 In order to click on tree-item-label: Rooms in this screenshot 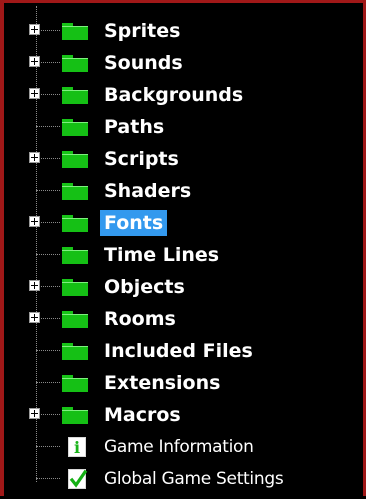, I will do `click(140, 319)`.